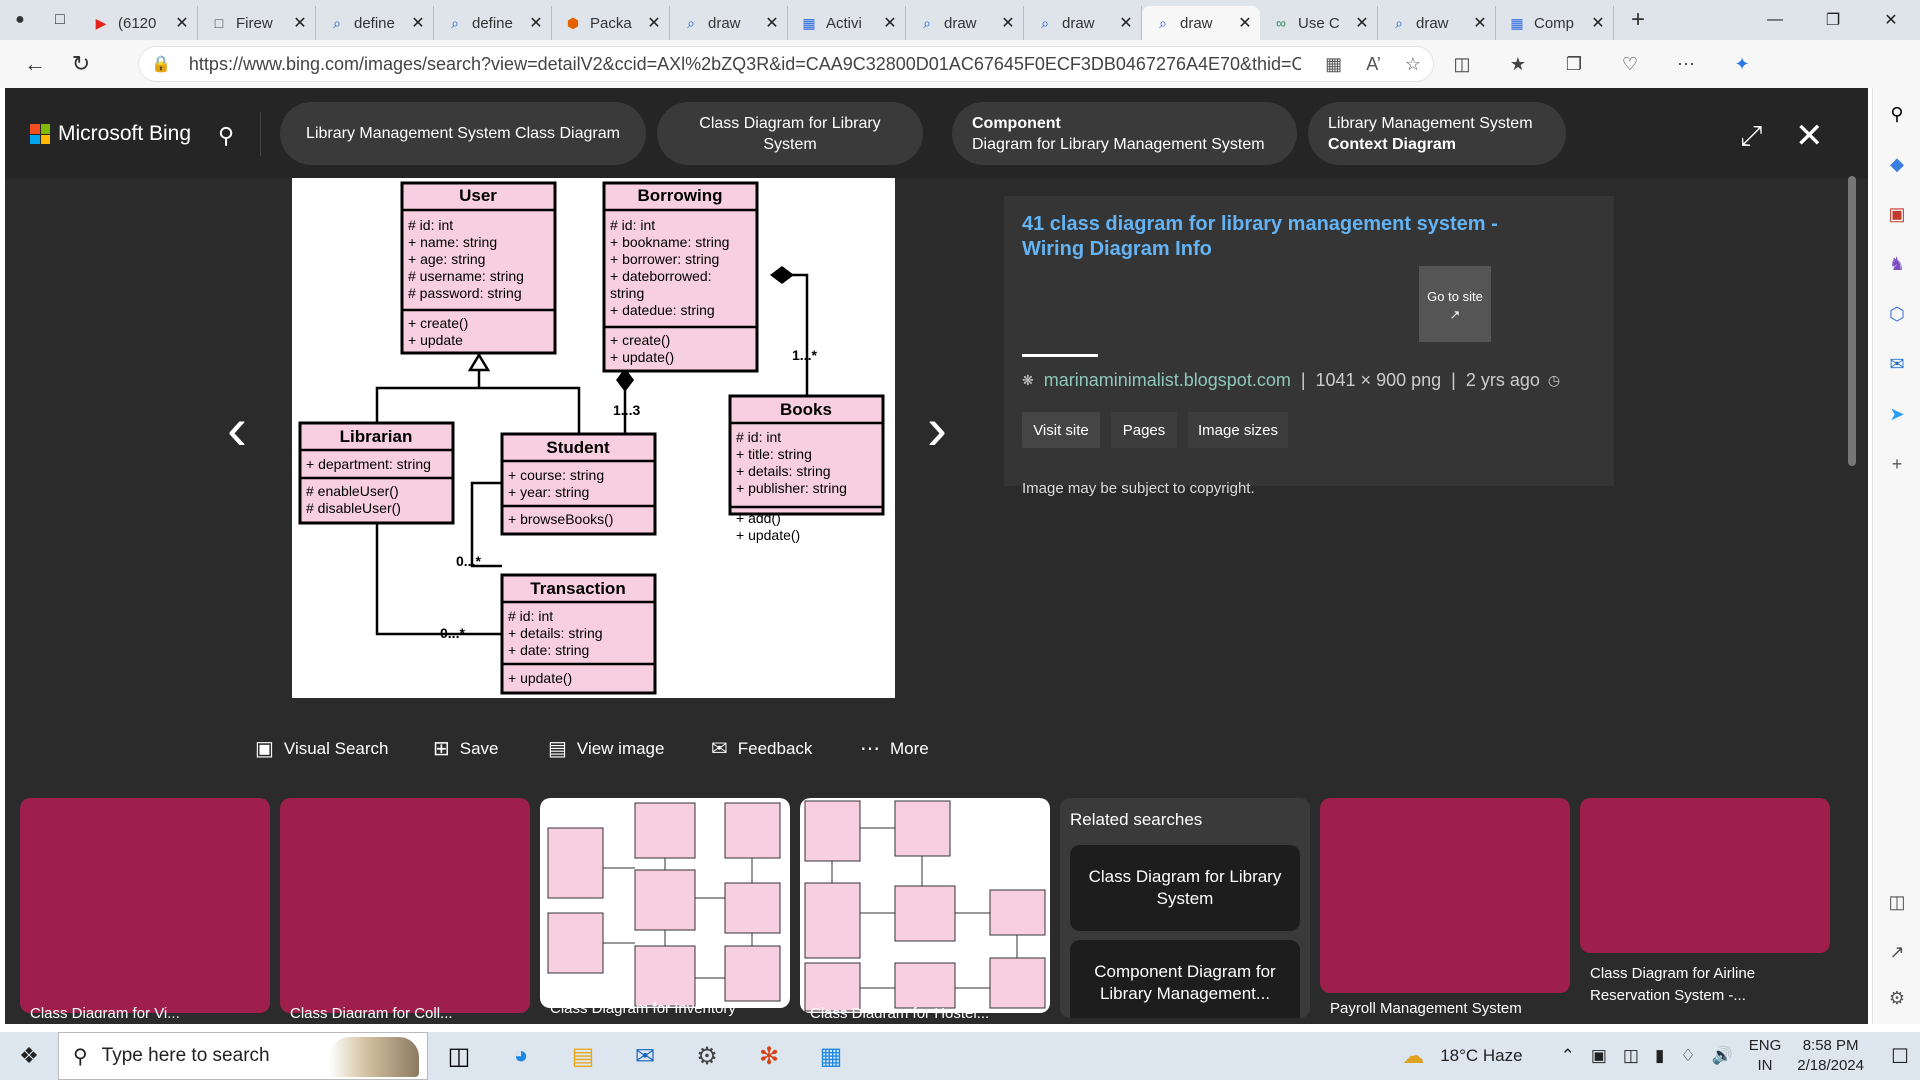  Describe the element at coordinates (1897, 464) in the screenshot. I see `add-icon: +` at that location.